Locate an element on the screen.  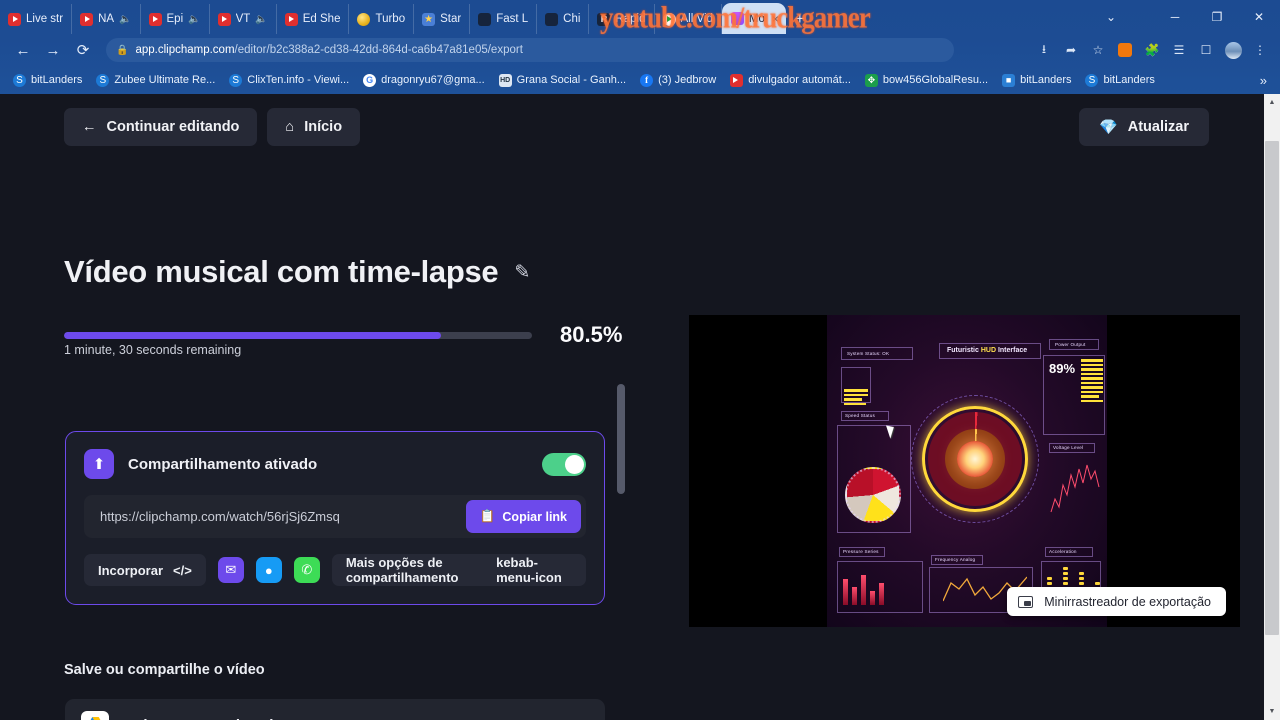
chrome-menu-icon: ⋮ is located at coordinates (1260, 50).